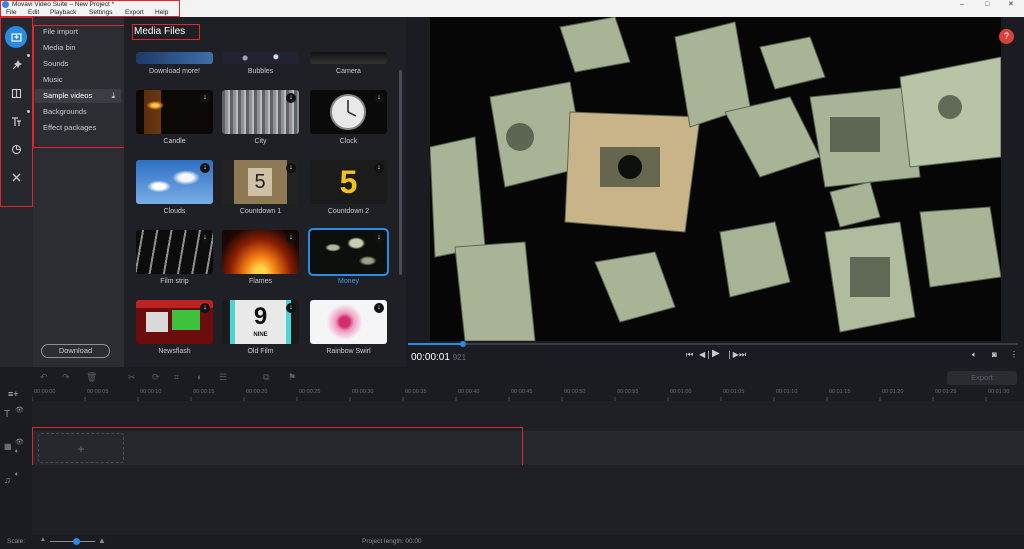  Describe the element at coordinates (260, 322) in the screenshot. I see `media-thumb-old-film: 9 NINE ↓` at that location.